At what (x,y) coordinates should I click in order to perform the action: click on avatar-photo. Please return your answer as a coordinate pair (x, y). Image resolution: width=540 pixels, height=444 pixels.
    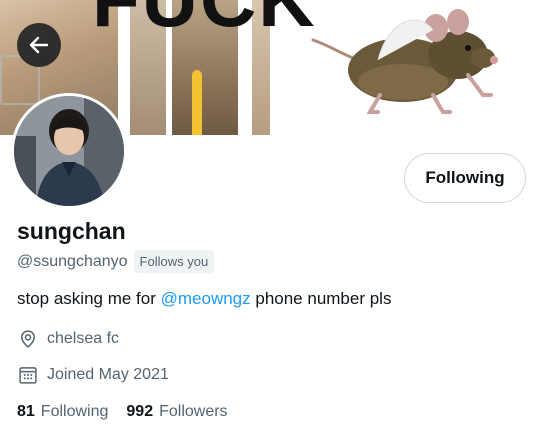
    Looking at the image, I should click on (69, 151).